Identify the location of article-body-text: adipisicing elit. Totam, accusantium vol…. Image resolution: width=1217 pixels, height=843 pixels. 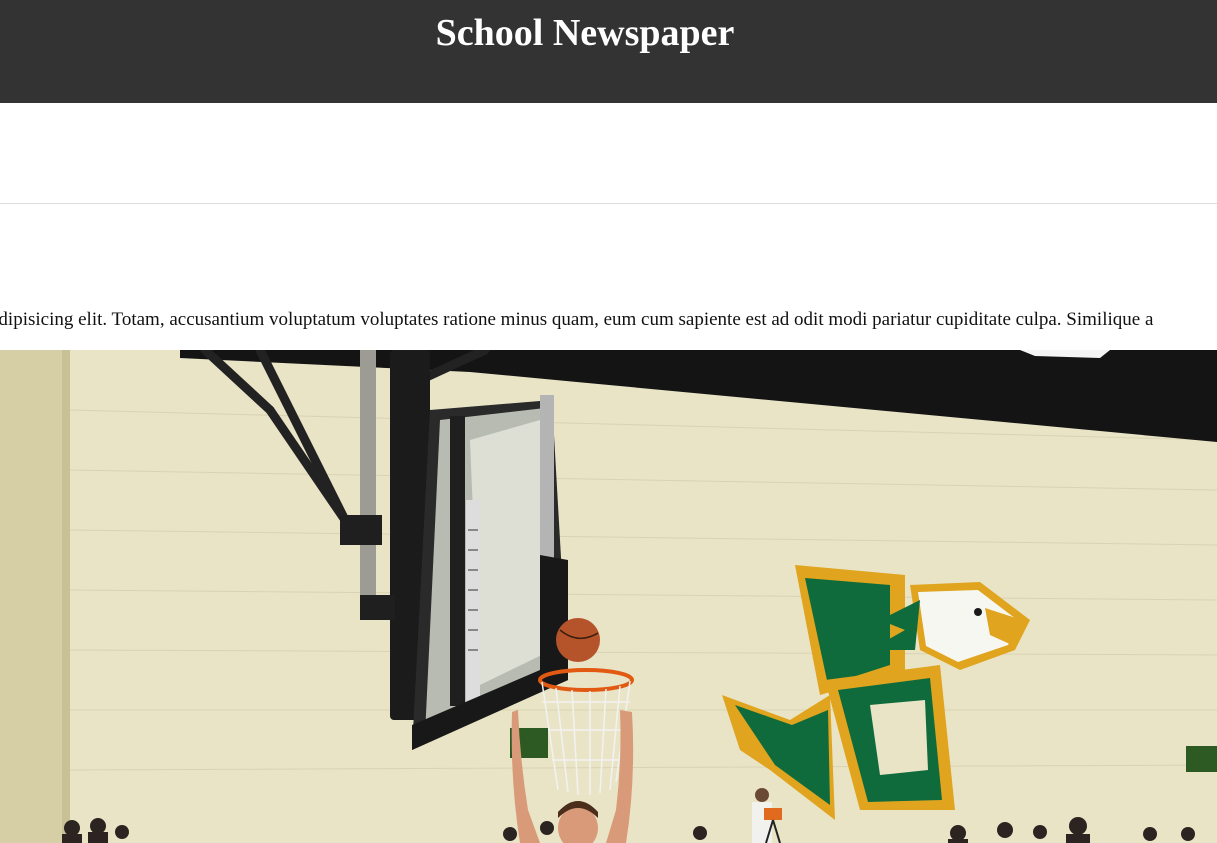
(608, 320).